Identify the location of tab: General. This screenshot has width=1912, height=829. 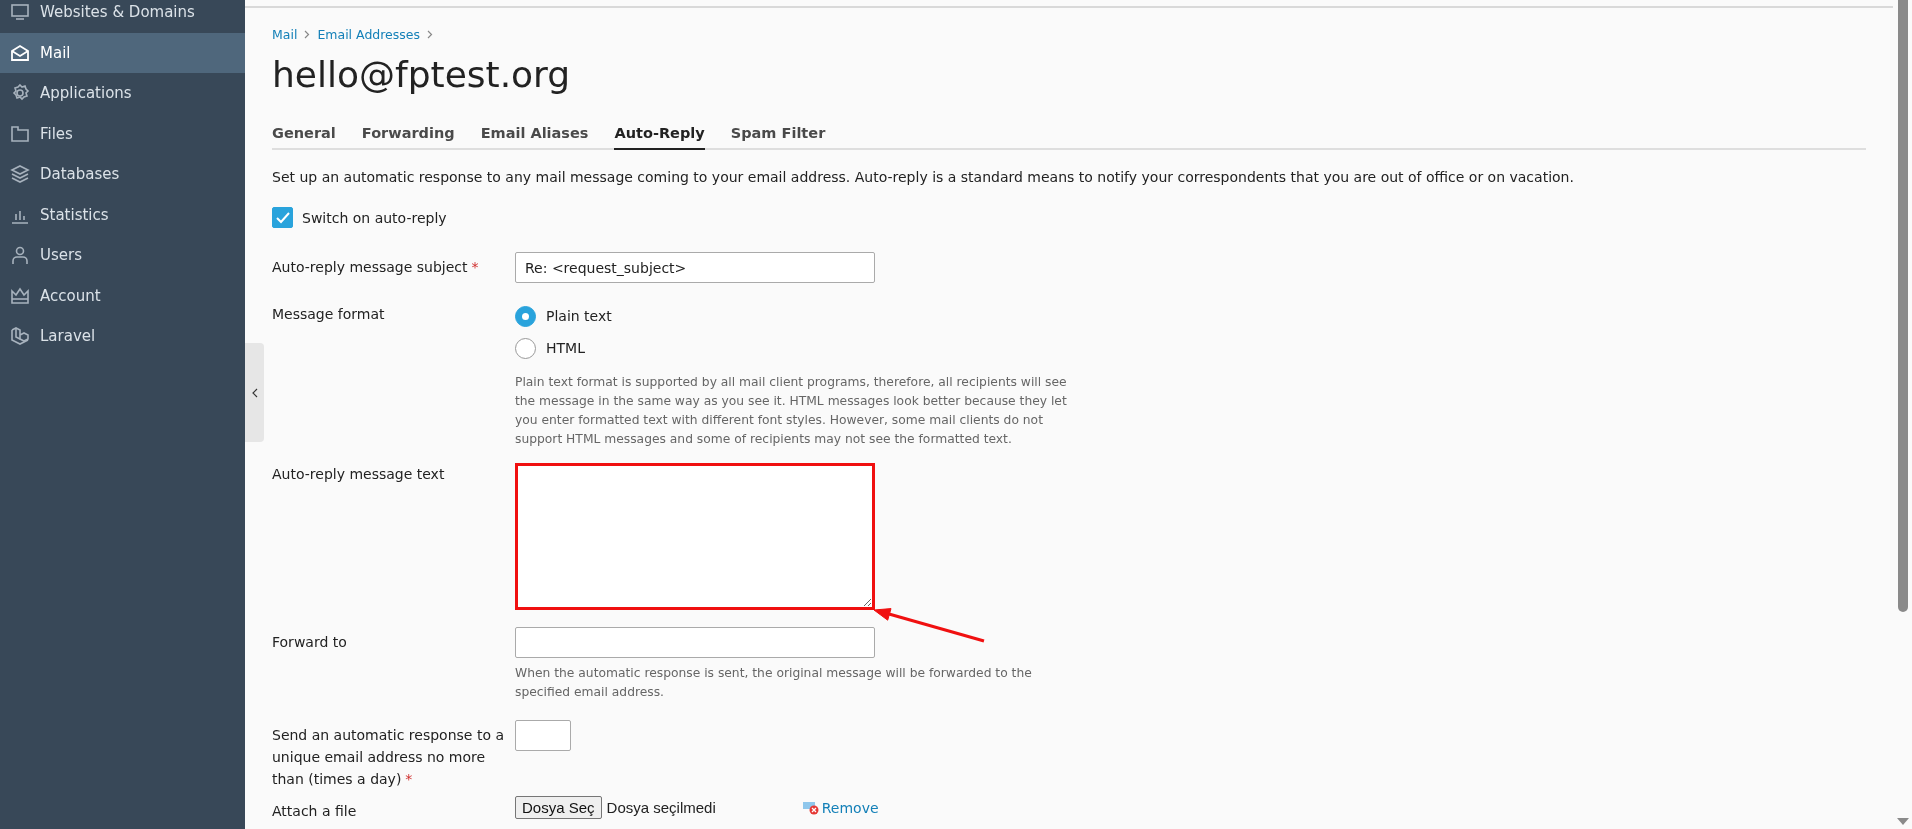
(304, 134).